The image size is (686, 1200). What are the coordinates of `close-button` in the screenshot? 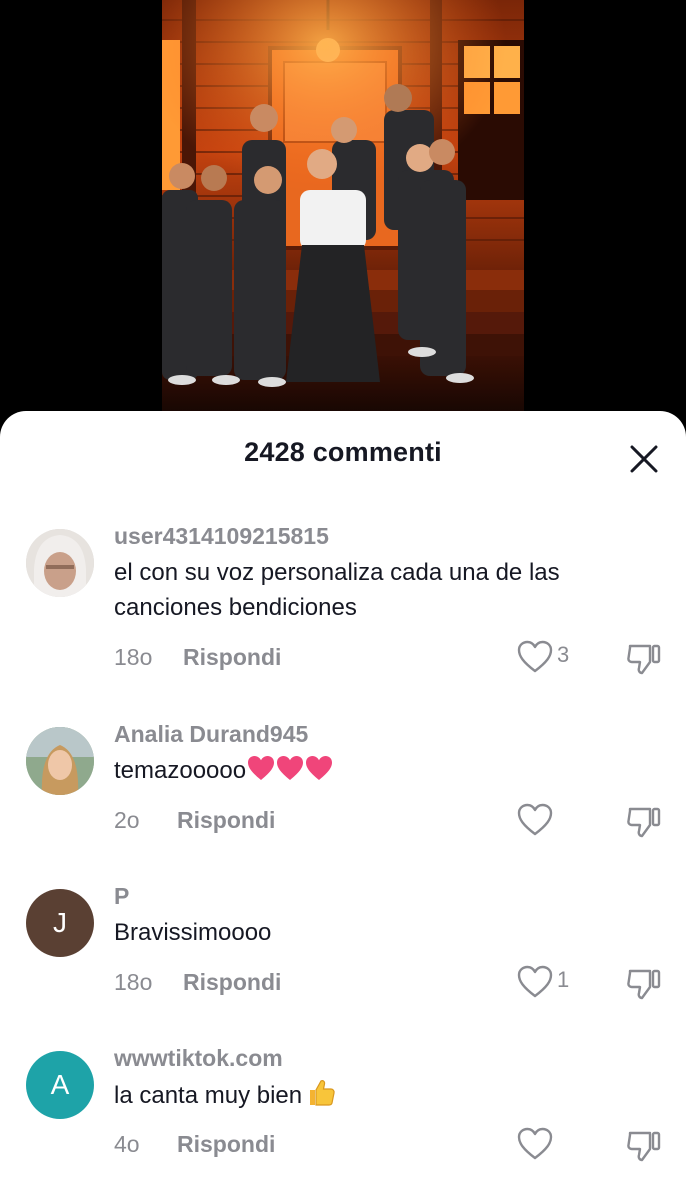 It's located at (644, 459).